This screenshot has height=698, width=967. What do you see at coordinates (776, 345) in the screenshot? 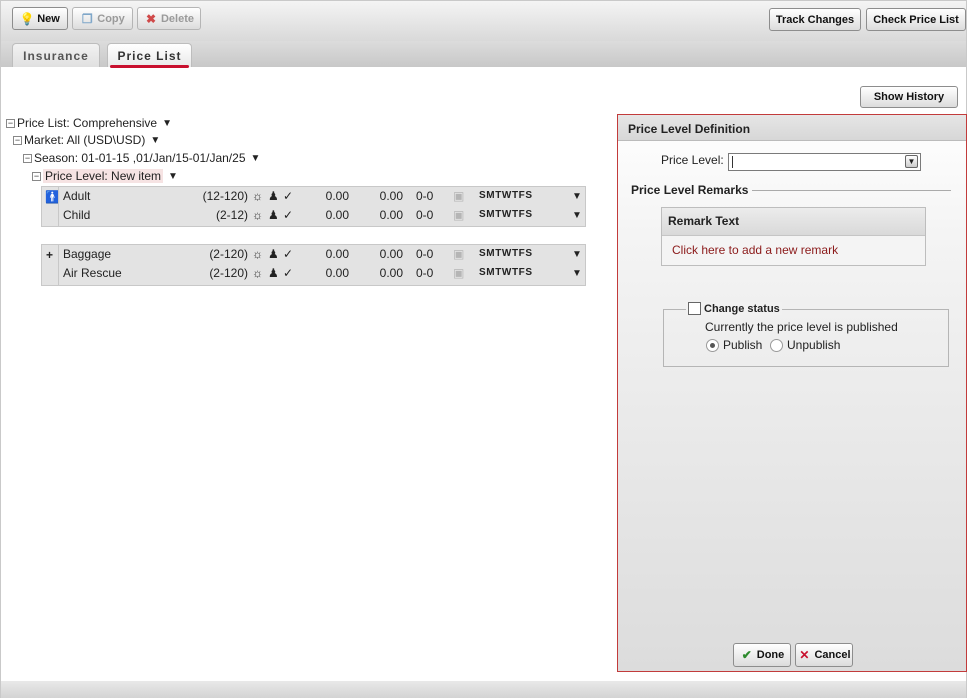
I see `unpublish-radio` at bounding box center [776, 345].